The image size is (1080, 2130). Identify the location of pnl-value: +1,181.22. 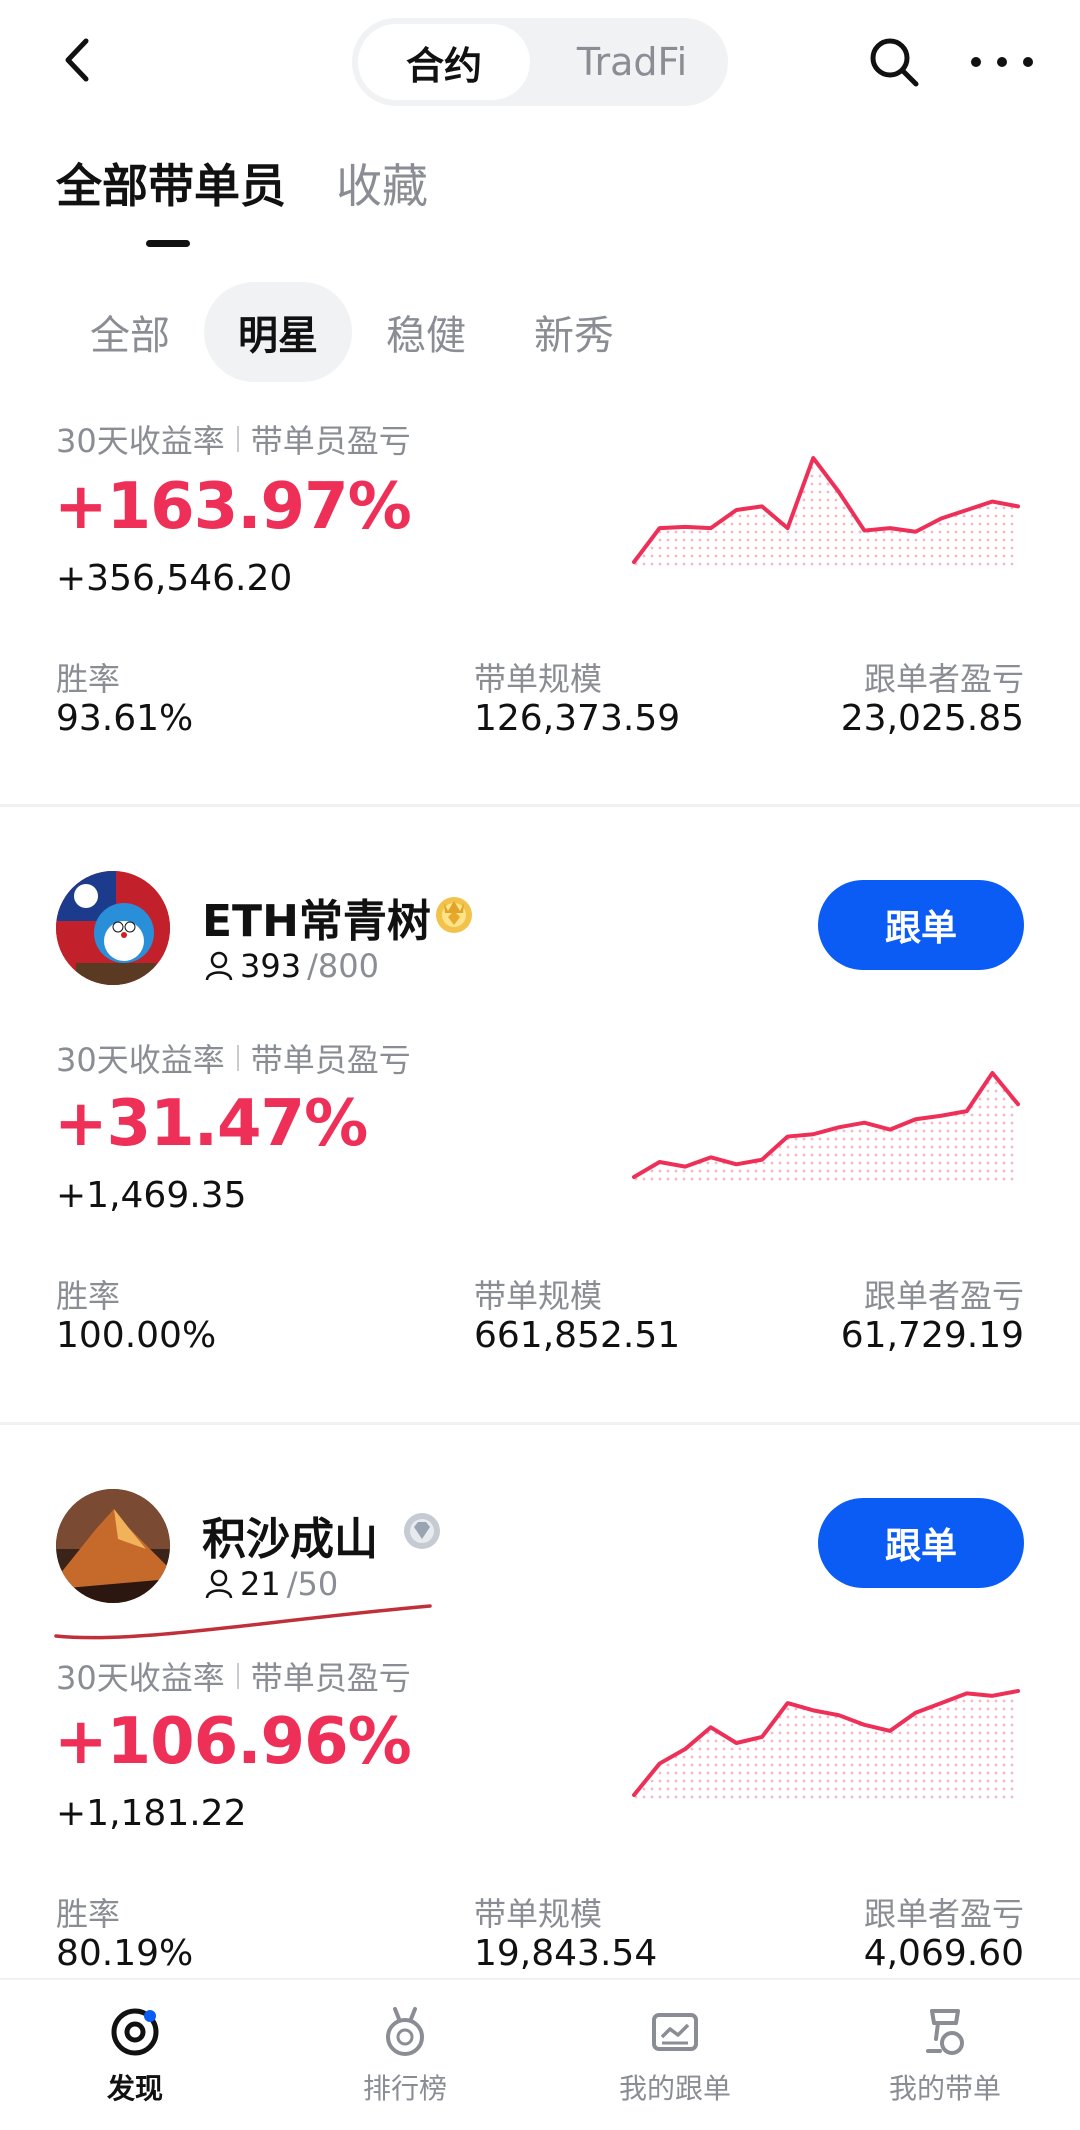
(151, 1813).